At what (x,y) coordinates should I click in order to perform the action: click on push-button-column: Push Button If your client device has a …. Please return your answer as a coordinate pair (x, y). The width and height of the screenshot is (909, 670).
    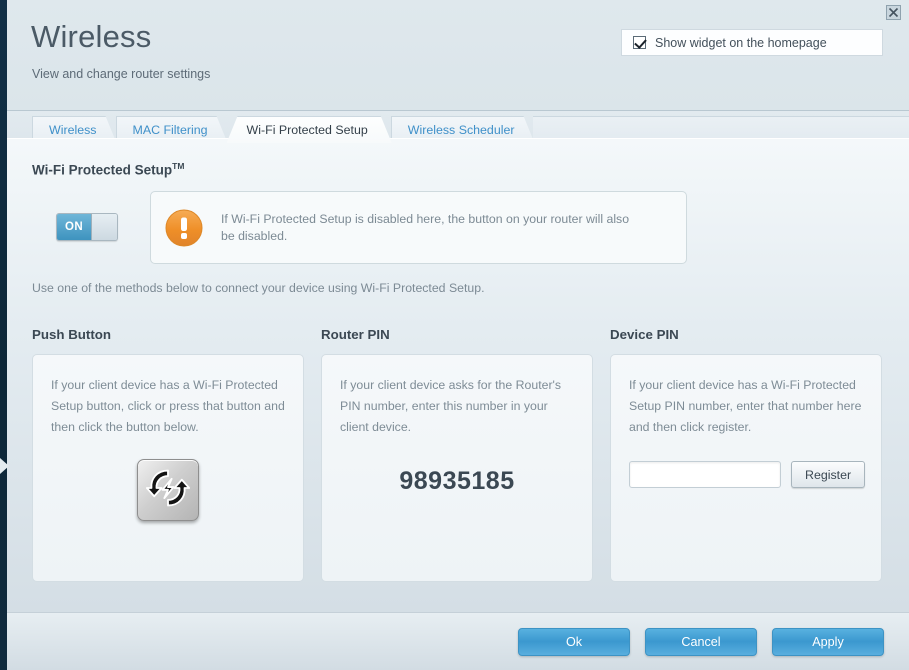
    Looking at the image, I should click on (168, 454).